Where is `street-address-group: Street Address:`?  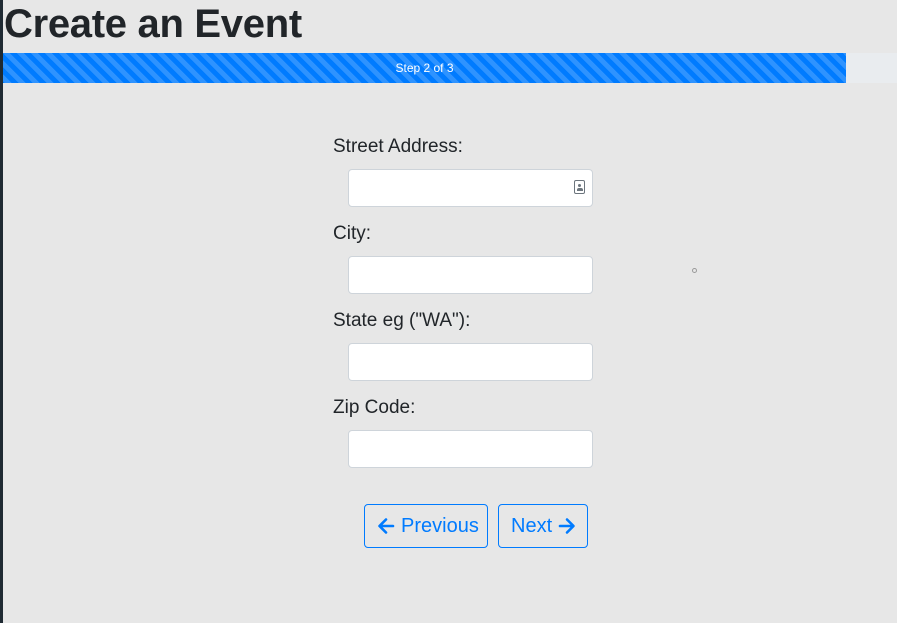 street-address-group: Street Address: is located at coordinates (473, 171).